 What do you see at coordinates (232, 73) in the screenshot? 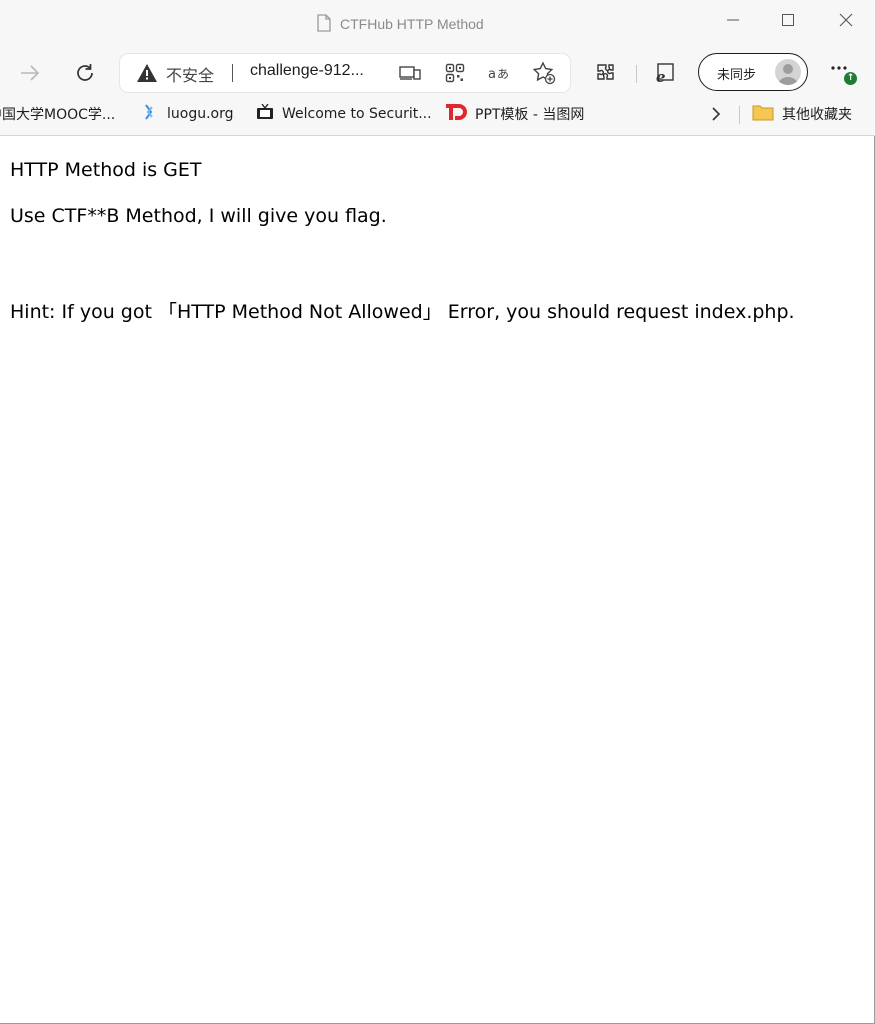
I see `address-separator` at bounding box center [232, 73].